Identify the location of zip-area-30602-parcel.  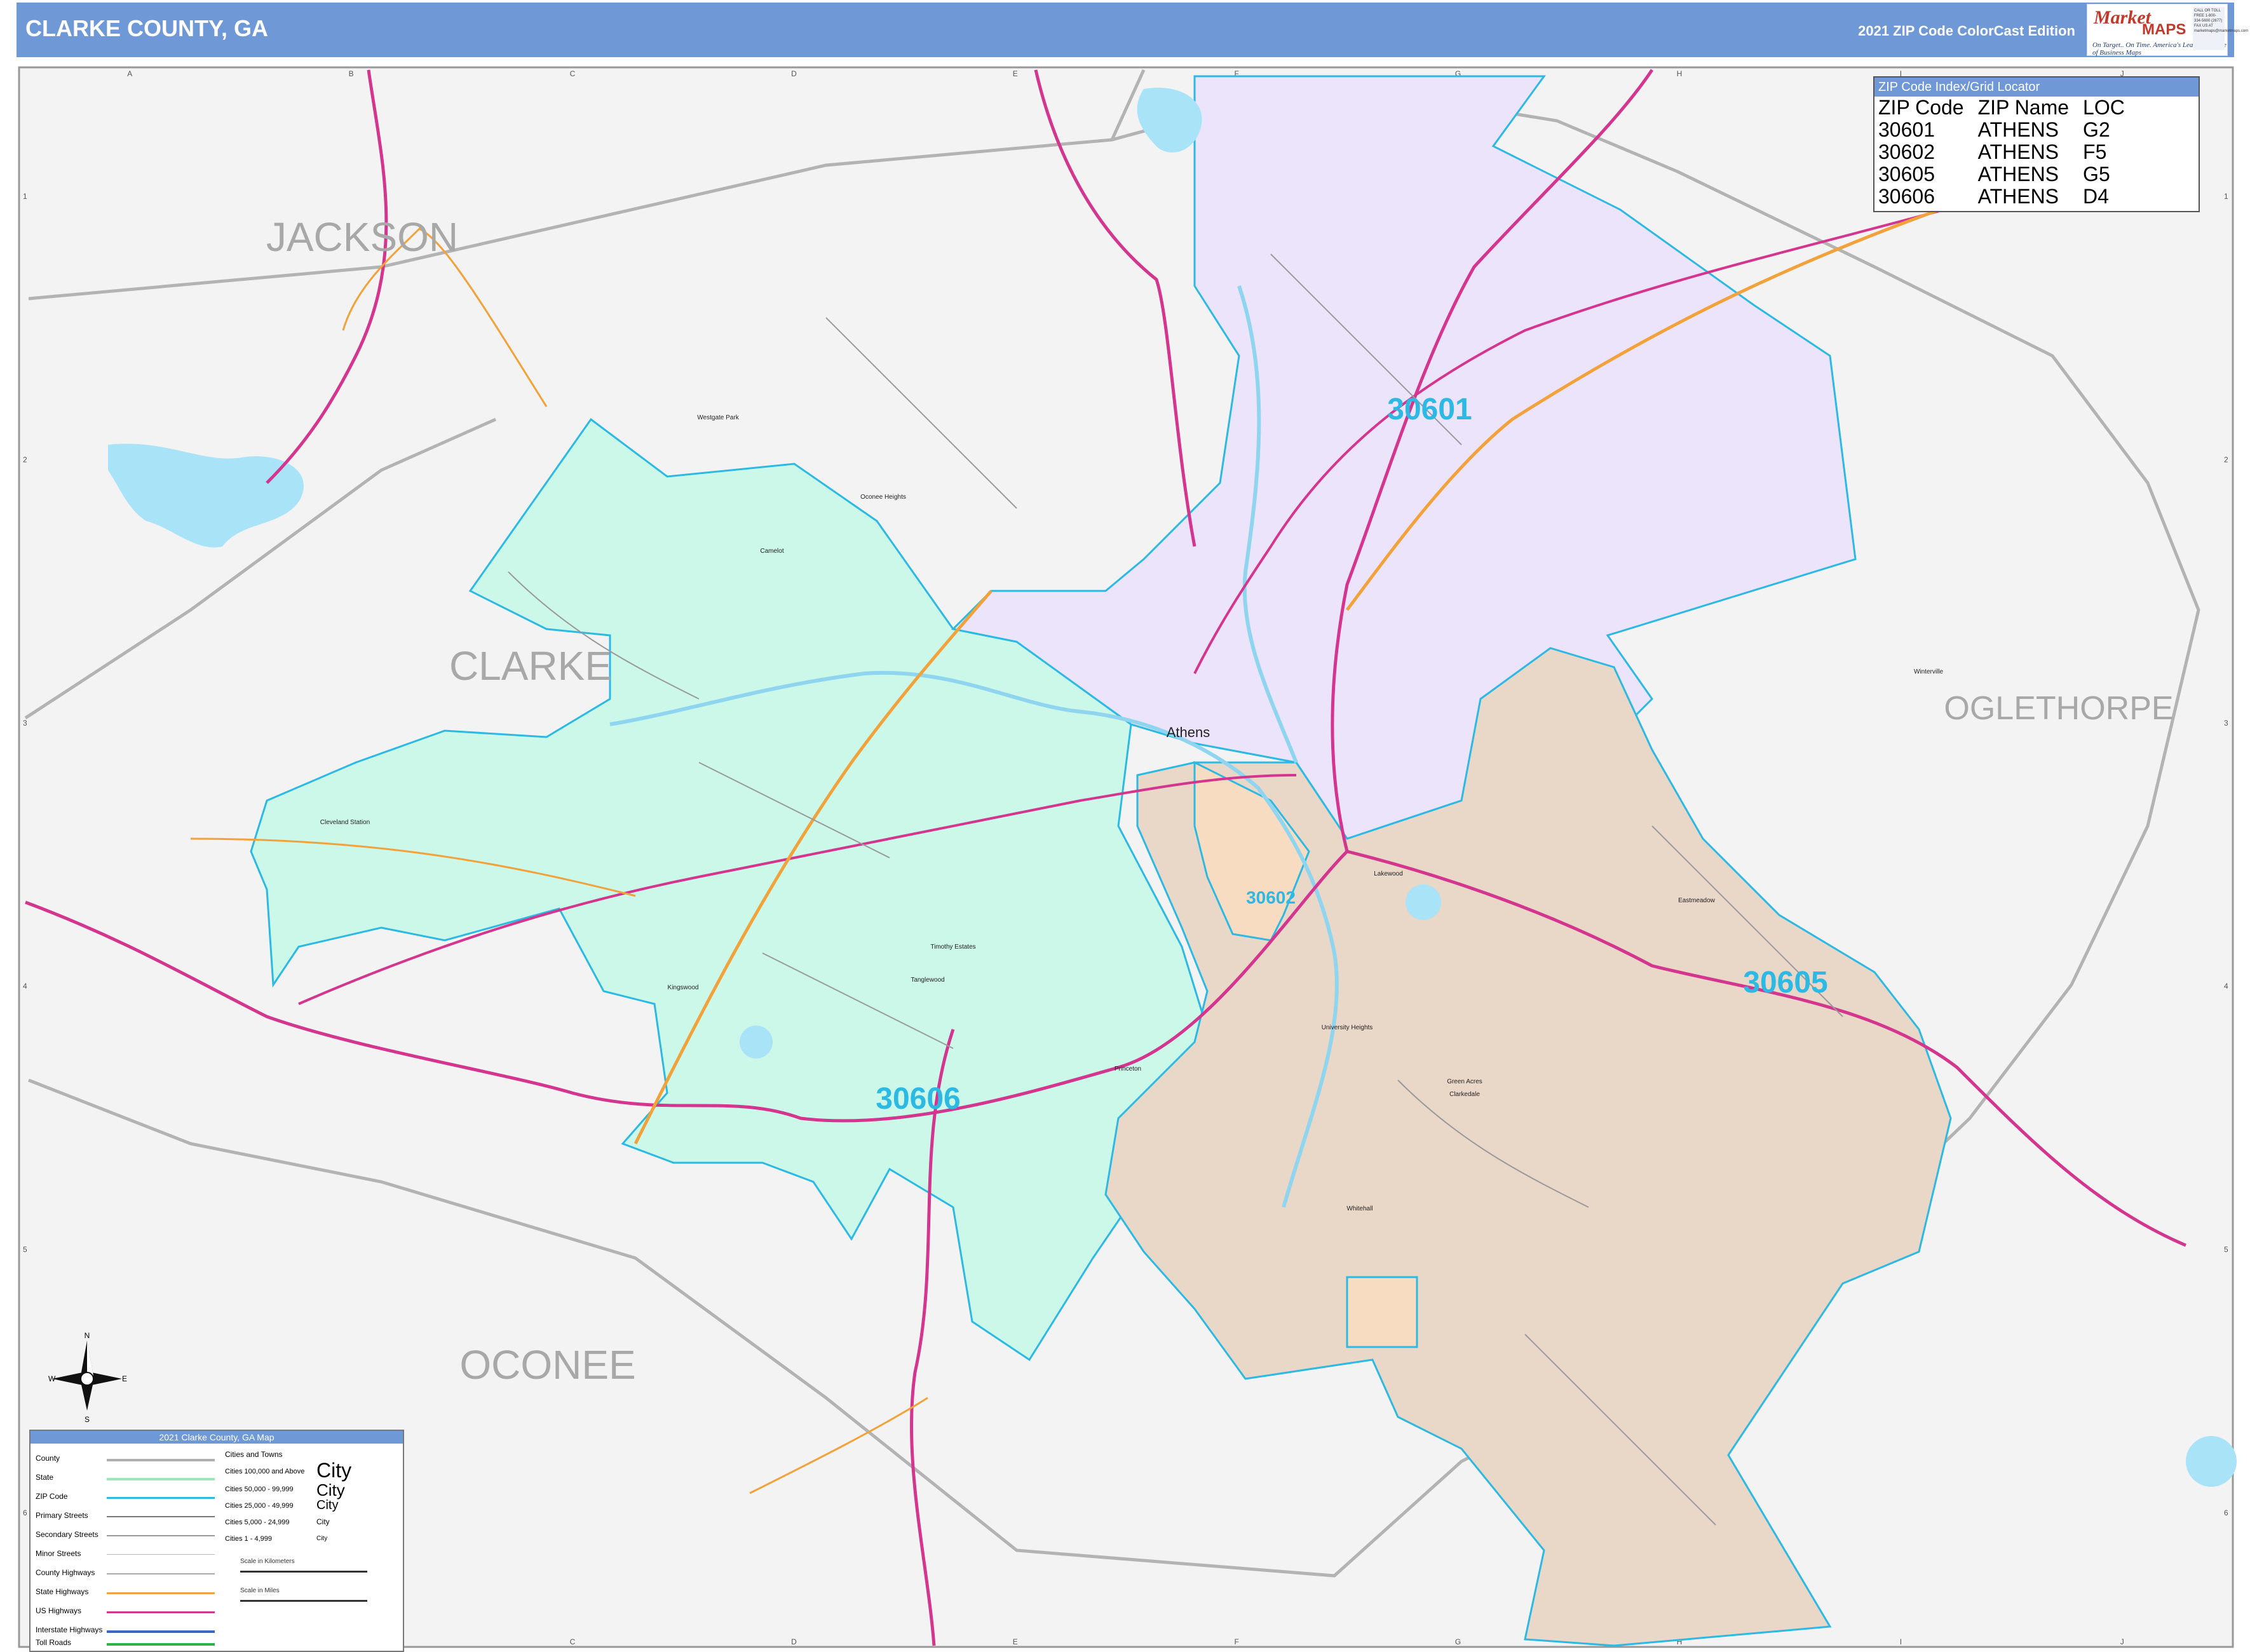
(1382, 1312).